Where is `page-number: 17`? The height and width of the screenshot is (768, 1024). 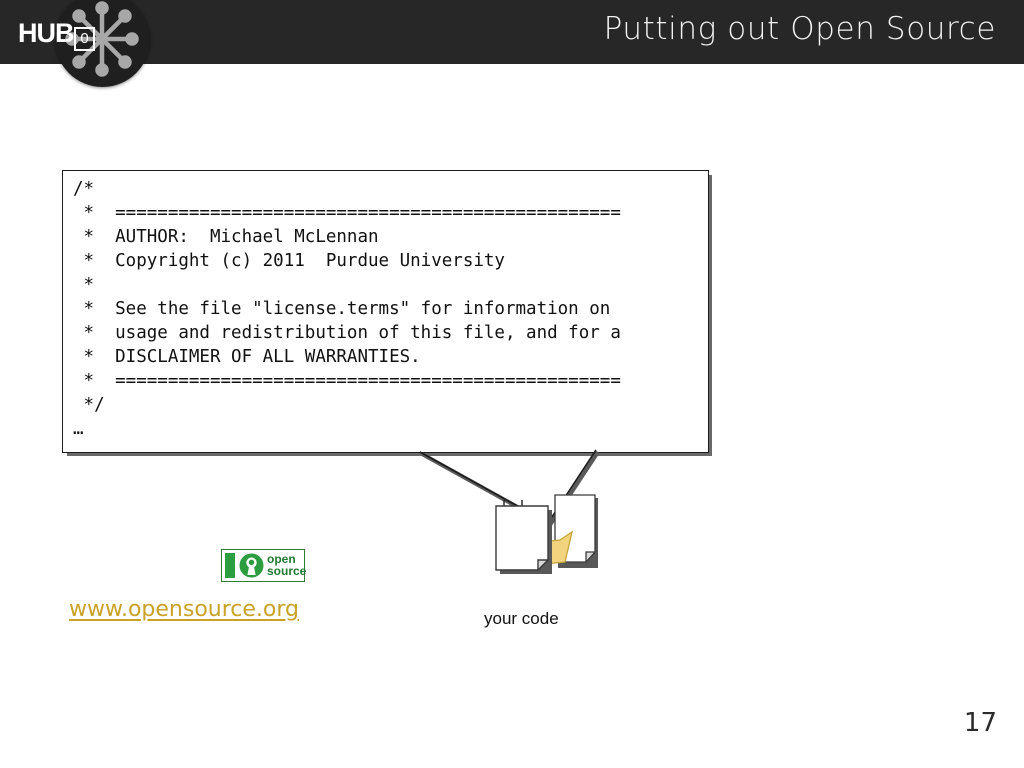
page-number: 17 is located at coordinates (980, 723).